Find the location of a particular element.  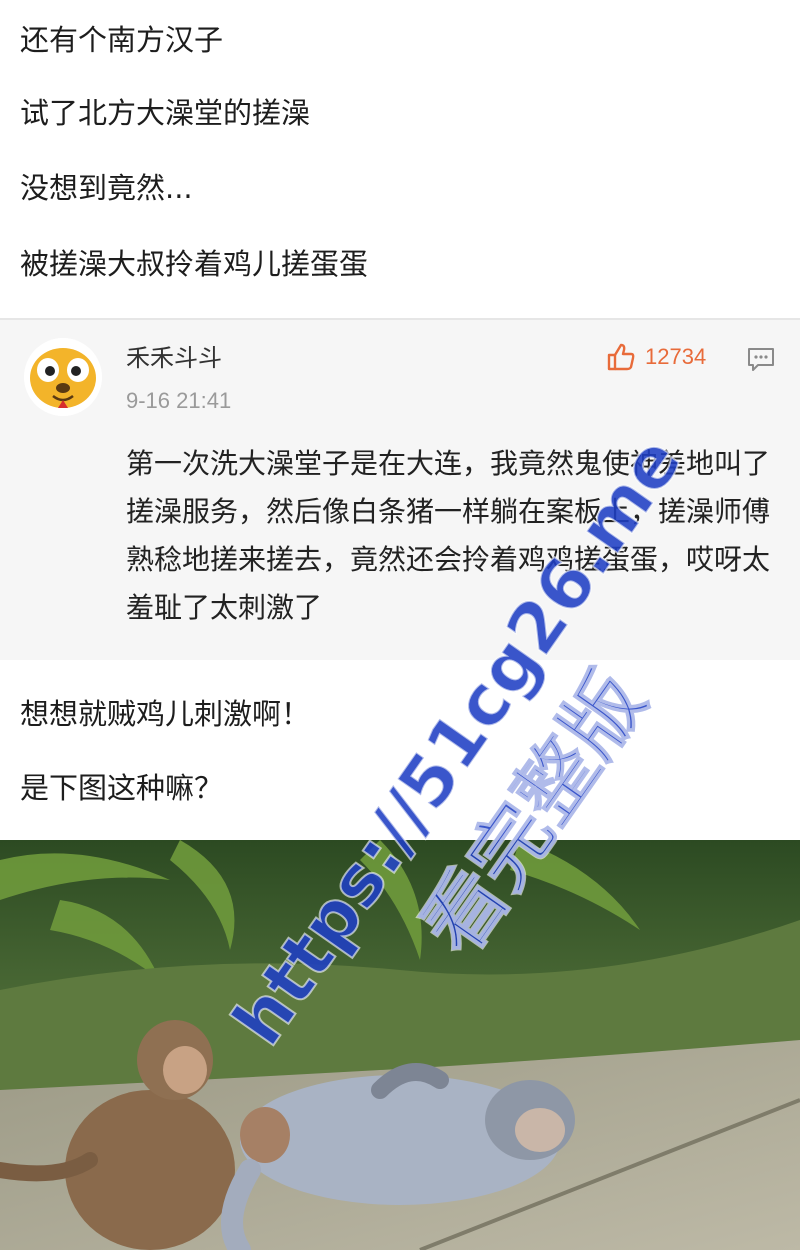

cartoon-dog-avatar-icon is located at coordinates (63, 377).